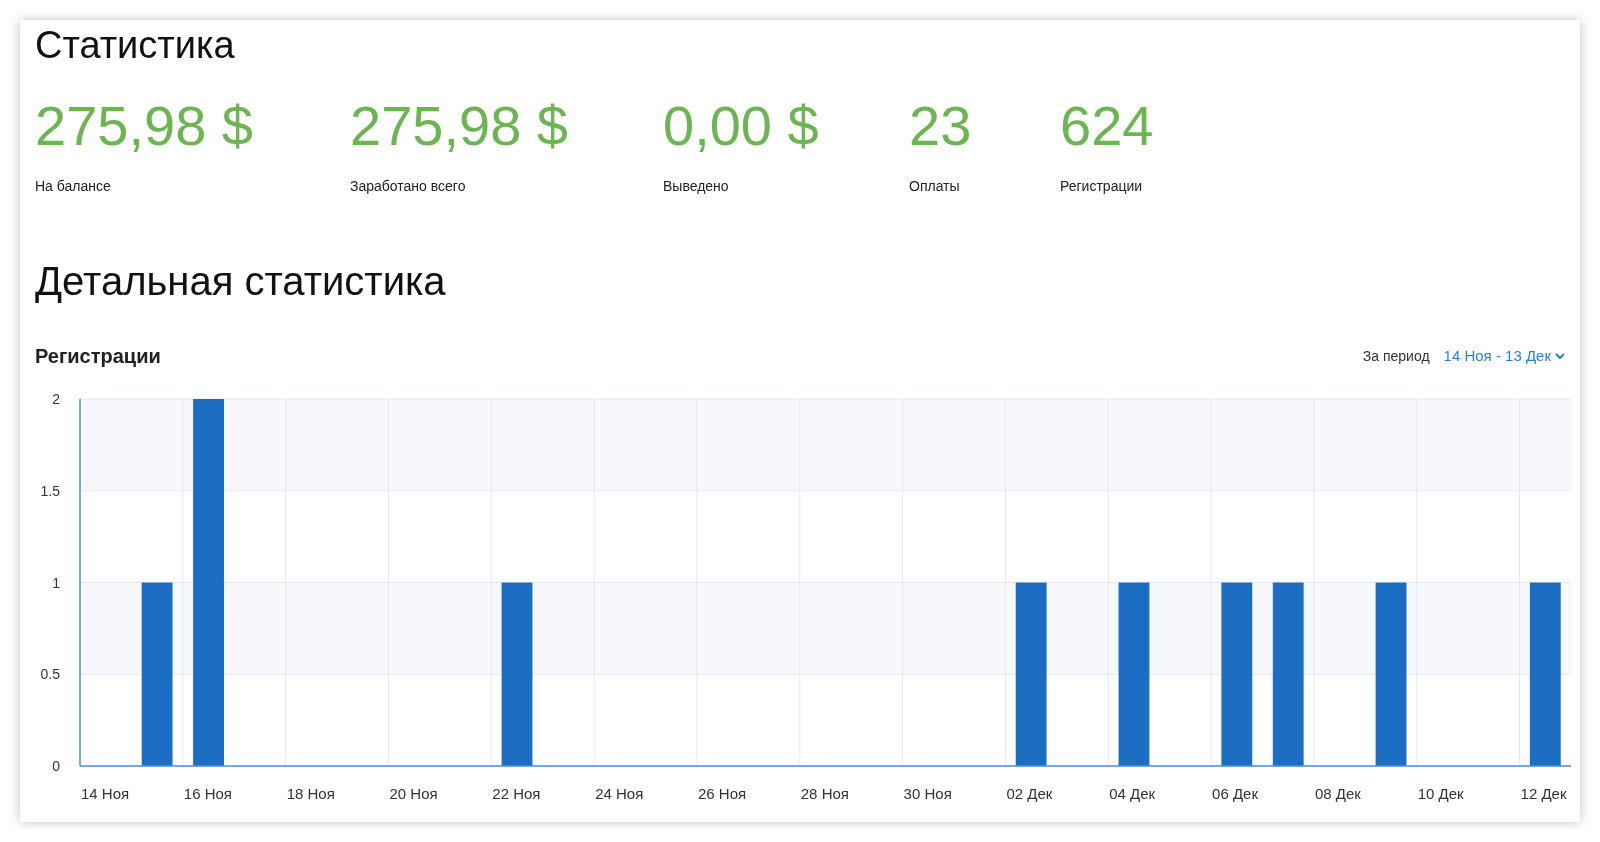 This screenshot has height=842, width=1600. I want to click on stat-label: Регистрации, so click(1102, 186).